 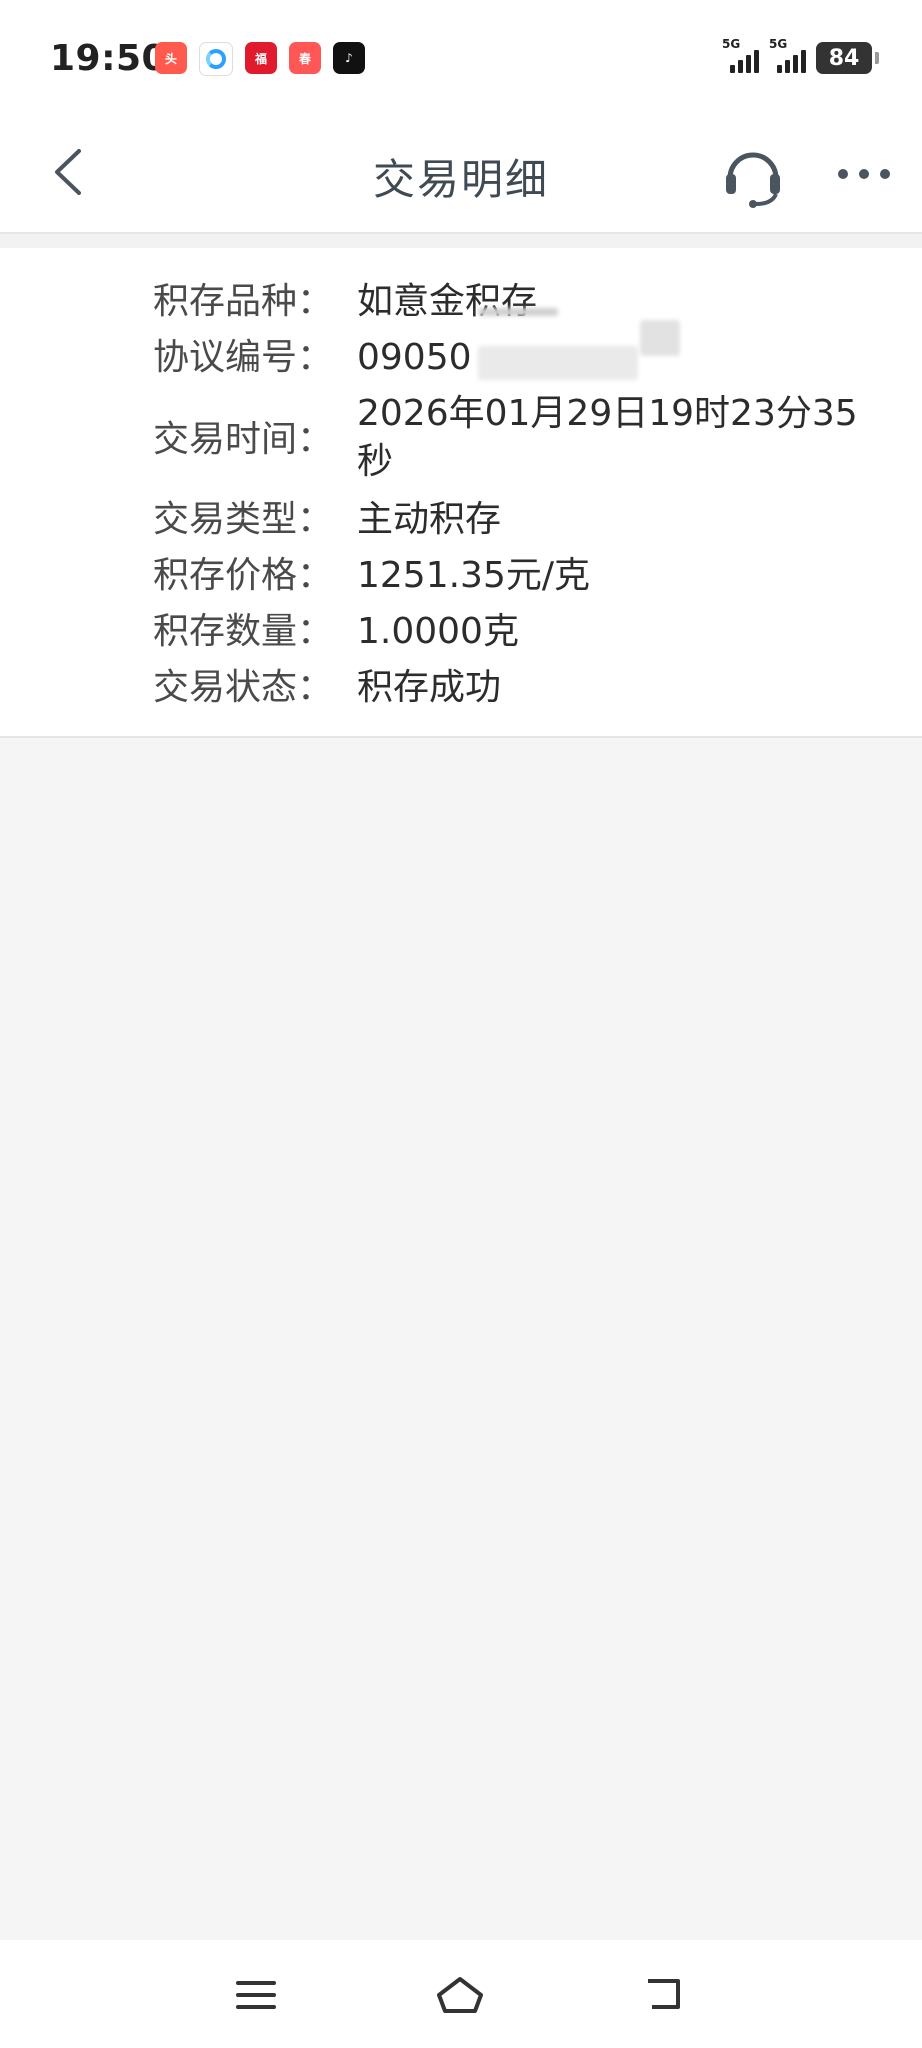 I want to click on back-nav-button, so click(x=666, y=1995).